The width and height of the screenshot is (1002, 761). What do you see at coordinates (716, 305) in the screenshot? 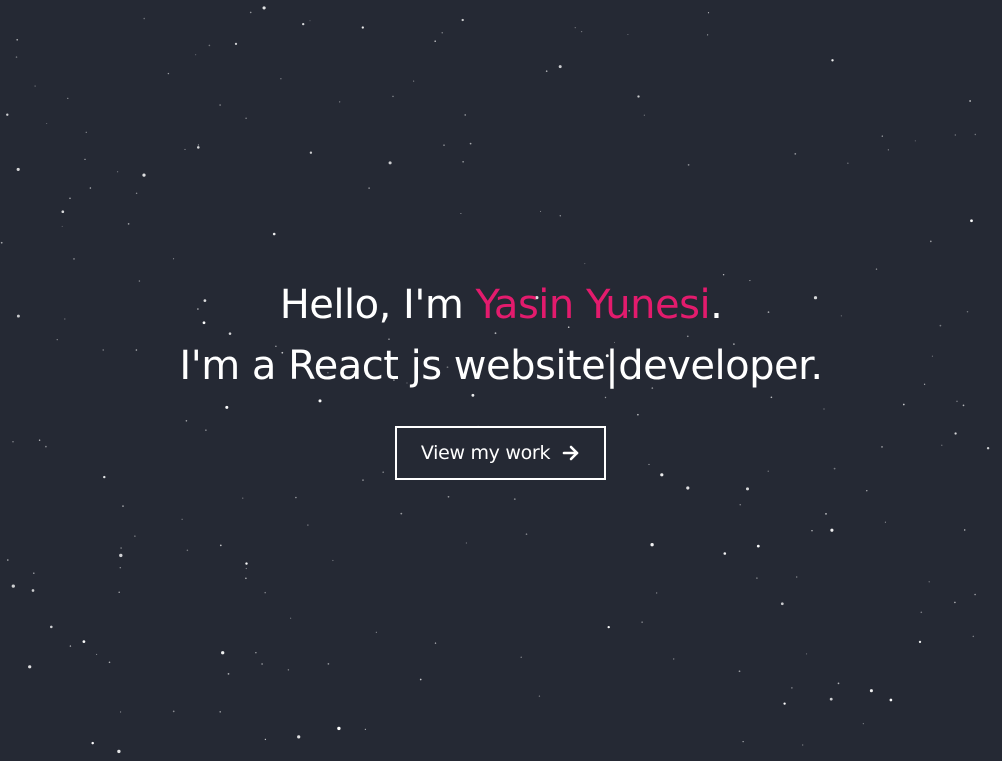
I see `greeting-period: .` at bounding box center [716, 305].